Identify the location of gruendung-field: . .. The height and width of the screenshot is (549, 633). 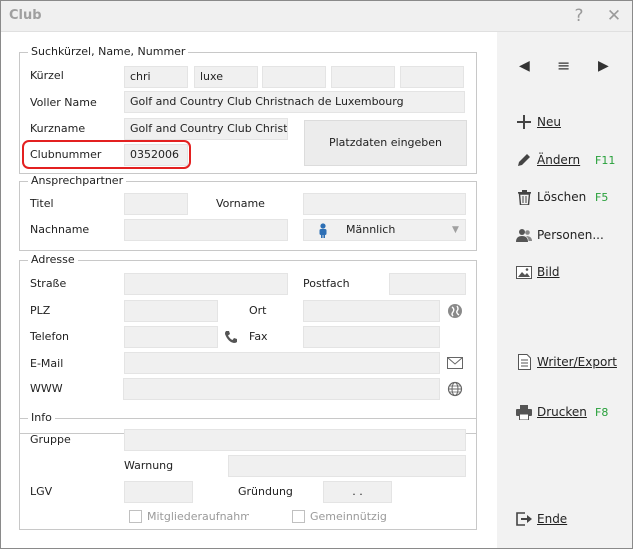
(357, 492).